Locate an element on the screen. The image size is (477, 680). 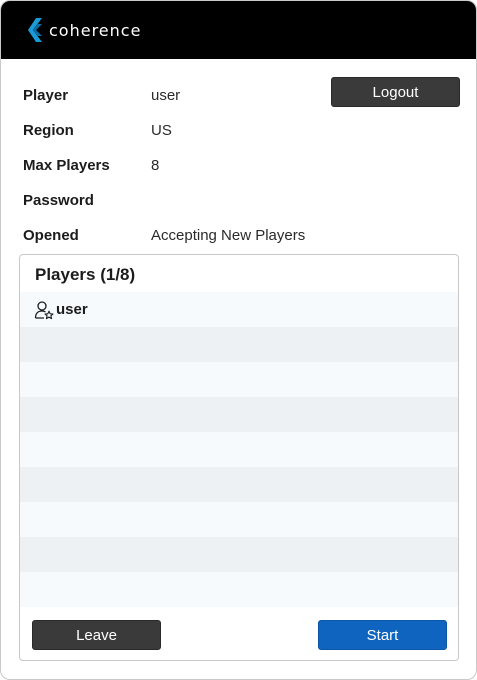
max-players-row: Max Players 8 is located at coordinates (91, 165).